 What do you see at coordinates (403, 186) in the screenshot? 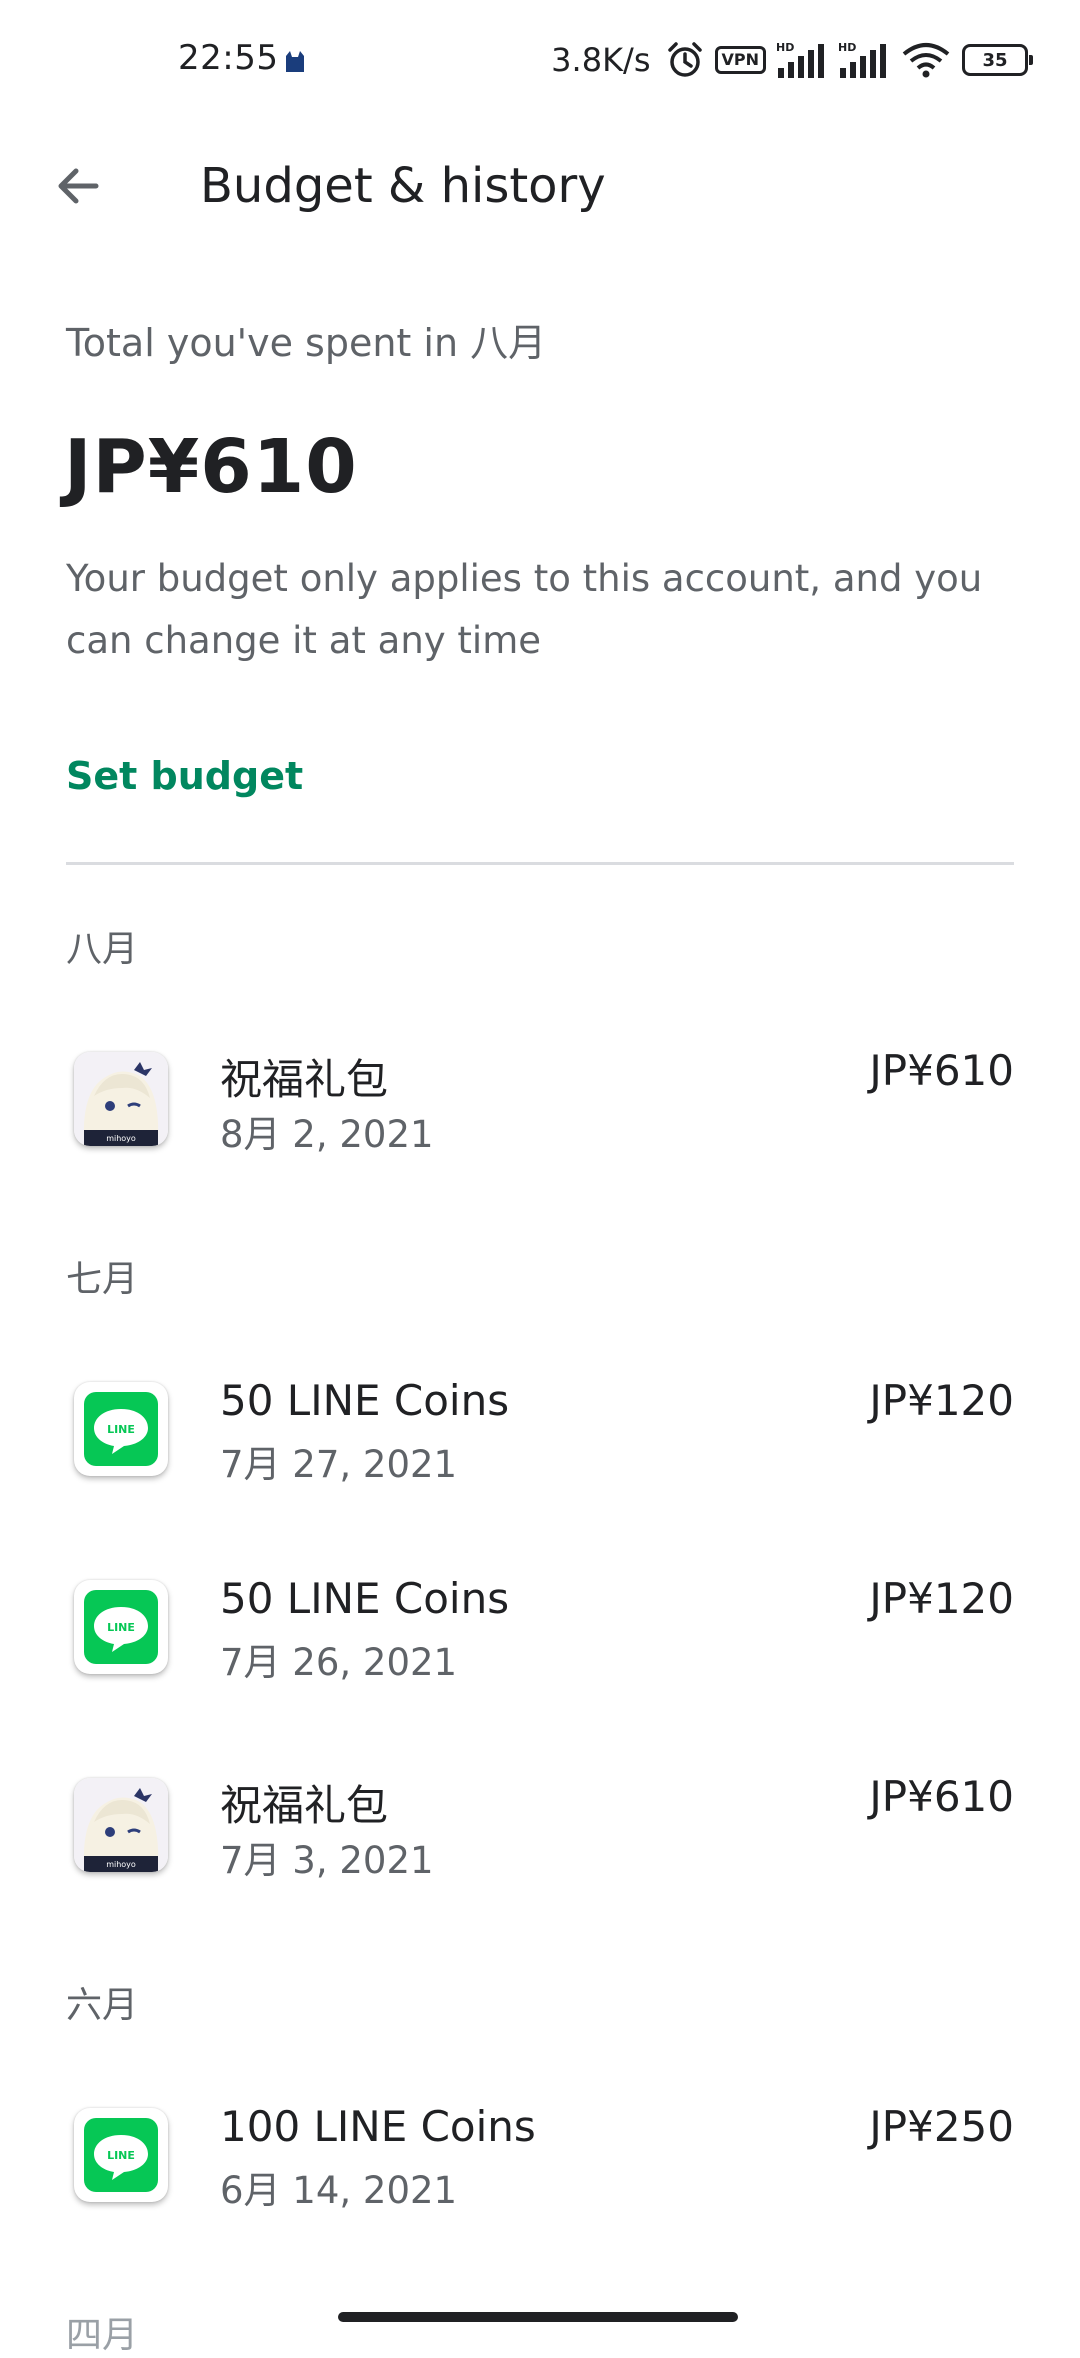
I see `page-title: Budget & history` at bounding box center [403, 186].